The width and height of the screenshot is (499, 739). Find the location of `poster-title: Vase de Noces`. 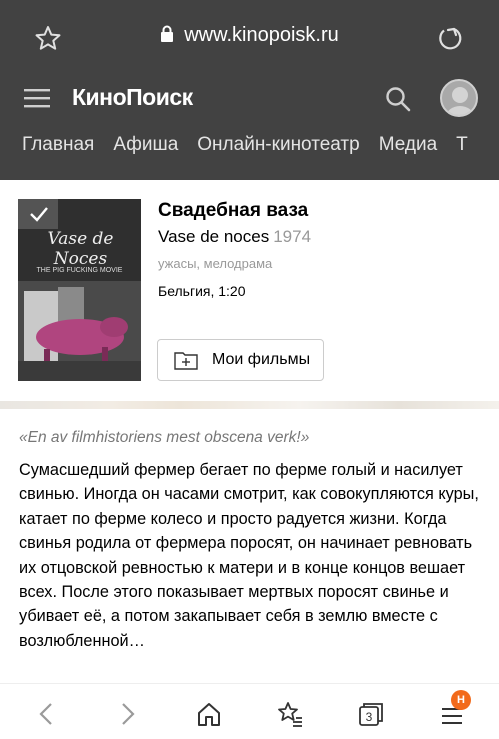

poster-title: Vase de Noces is located at coordinates (80, 249).